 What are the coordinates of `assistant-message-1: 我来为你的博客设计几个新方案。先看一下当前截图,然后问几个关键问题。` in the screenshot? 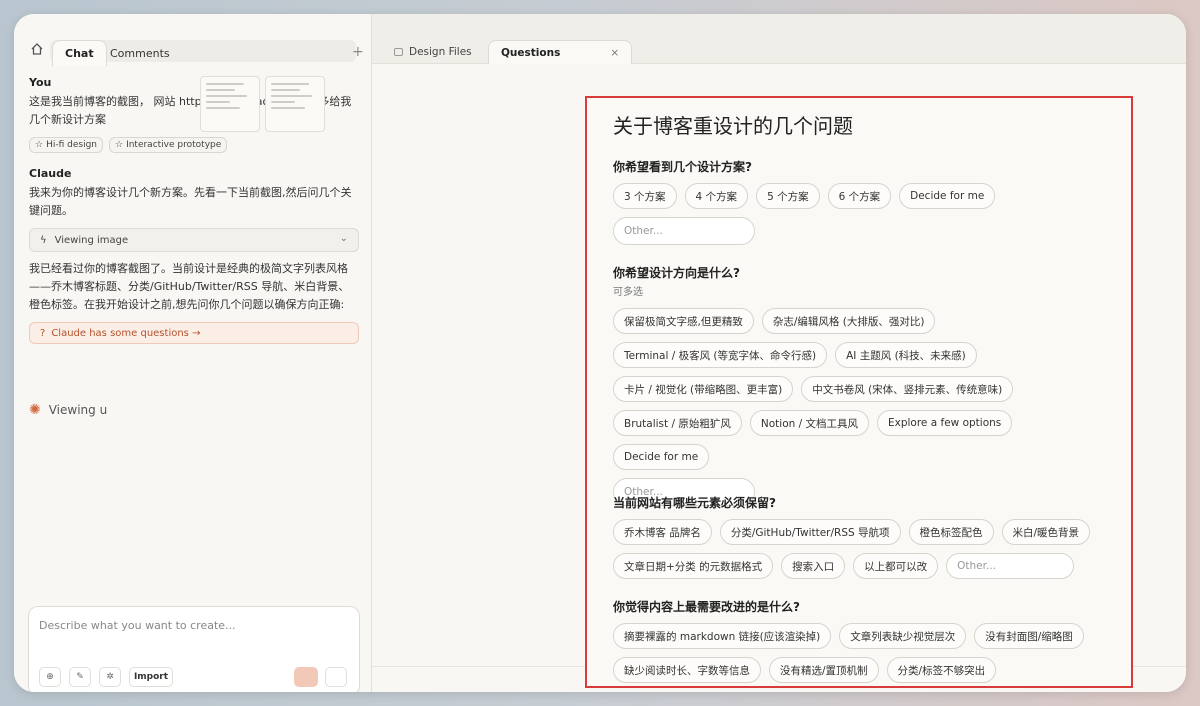 It's located at (190, 201).